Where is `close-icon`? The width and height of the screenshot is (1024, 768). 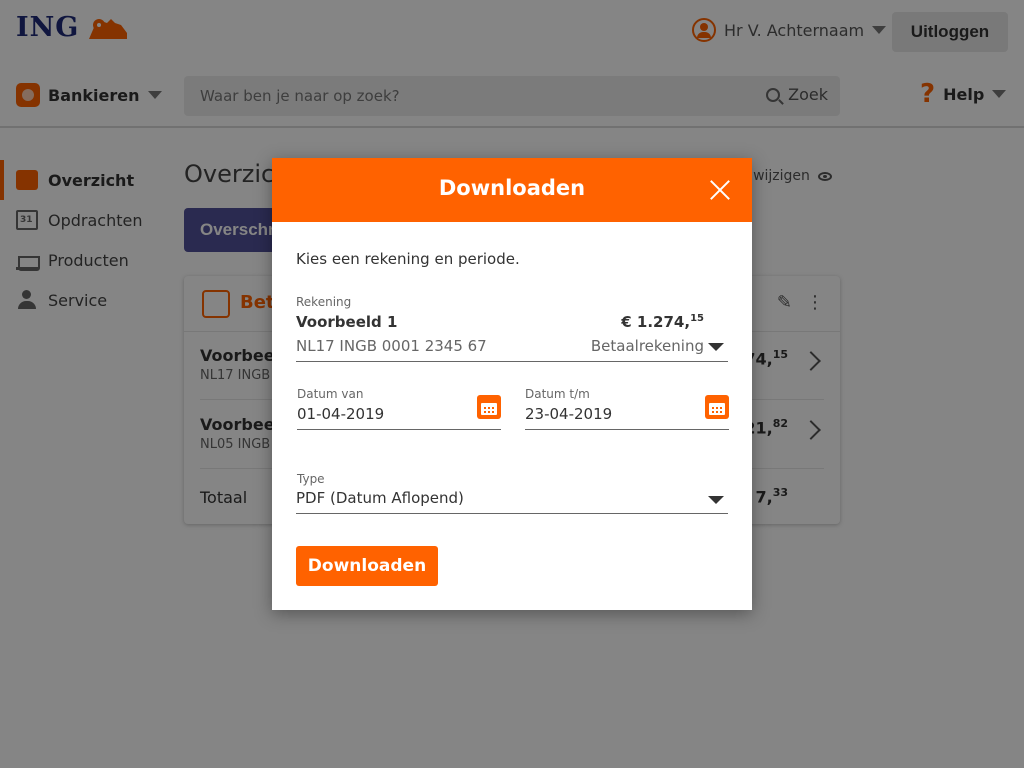 close-icon is located at coordinates (720, 190).